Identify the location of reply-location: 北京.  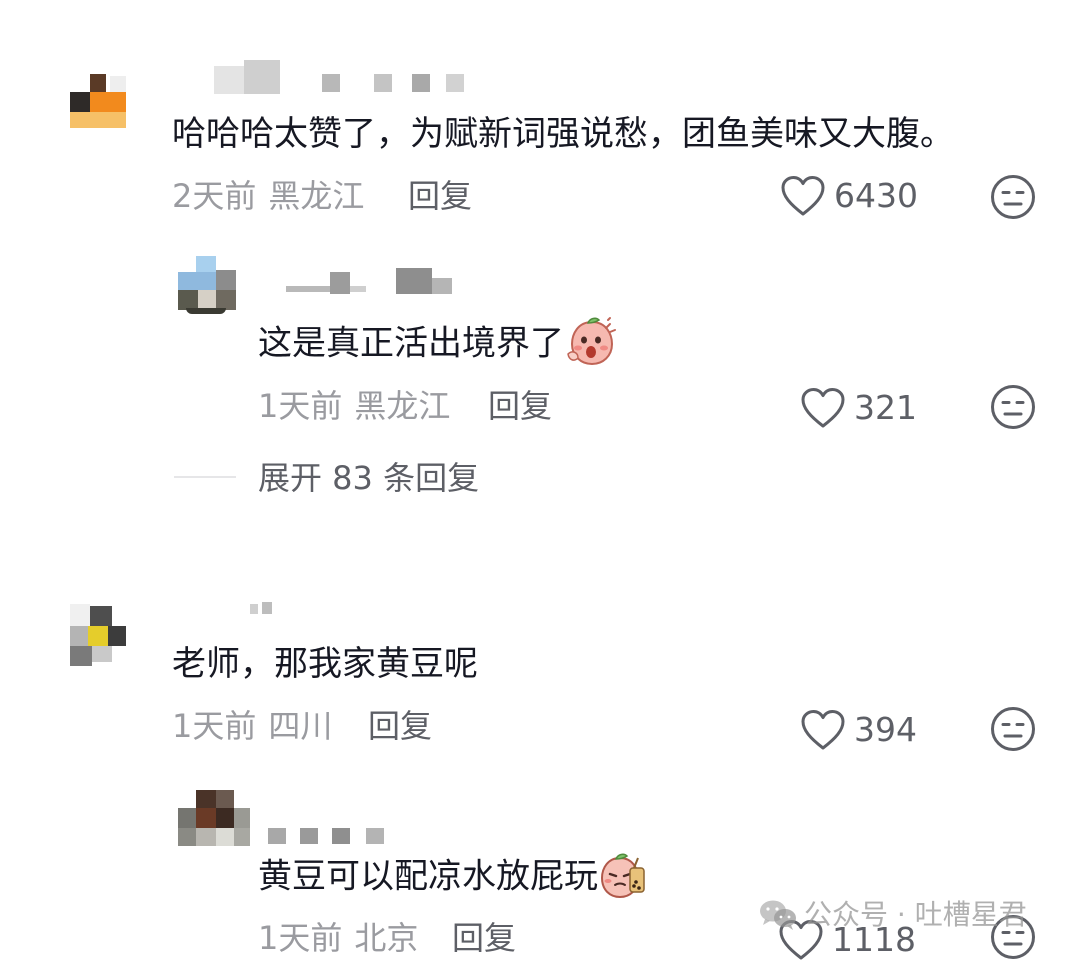
(386, 938).